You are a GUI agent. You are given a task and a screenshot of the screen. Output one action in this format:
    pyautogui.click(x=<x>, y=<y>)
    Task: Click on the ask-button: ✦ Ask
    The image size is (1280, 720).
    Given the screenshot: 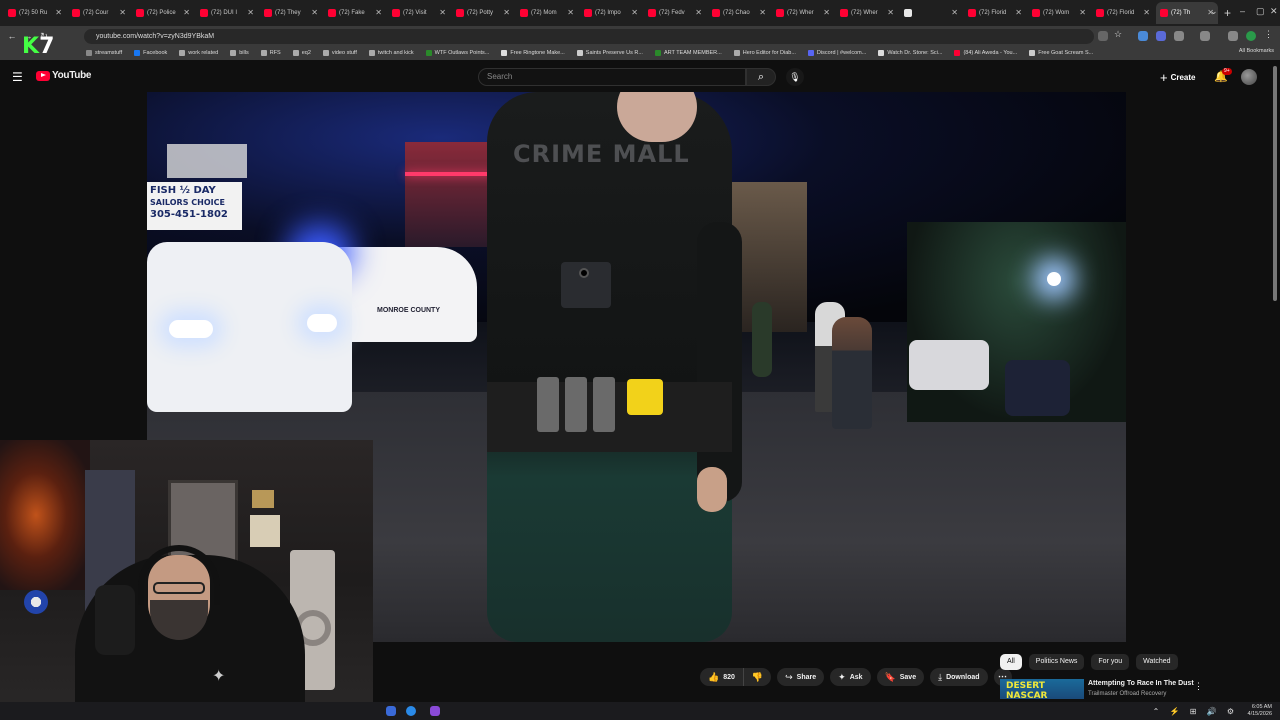 What is the action you would take?
    pyautogui.click(x=850, y=677)
    